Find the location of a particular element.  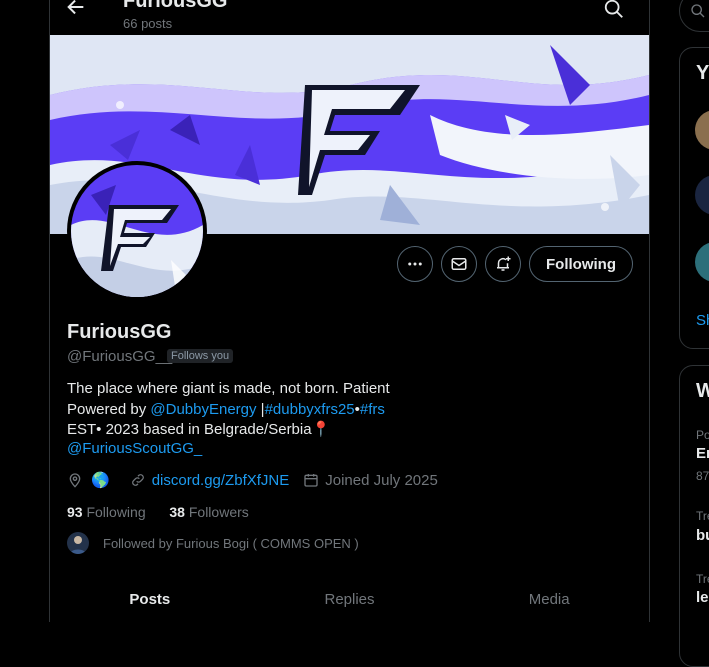

mail-icon is located at coordinates (459, 264).